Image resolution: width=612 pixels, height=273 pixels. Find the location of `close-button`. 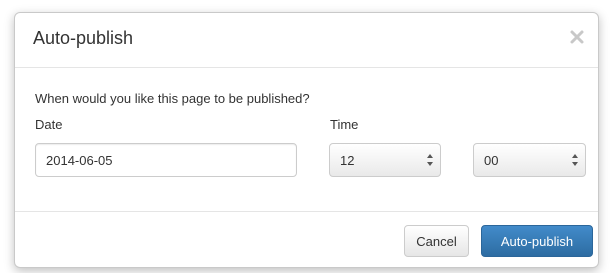

close-button is located at coordinates (577, 37).